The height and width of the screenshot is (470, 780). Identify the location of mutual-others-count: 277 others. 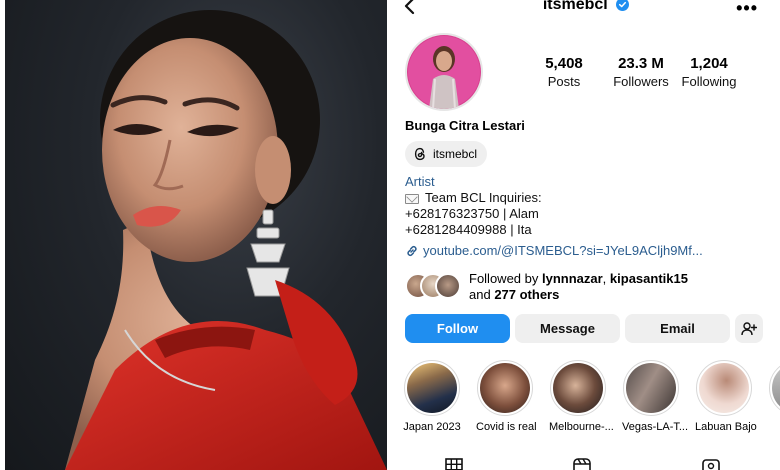
(526, 294).